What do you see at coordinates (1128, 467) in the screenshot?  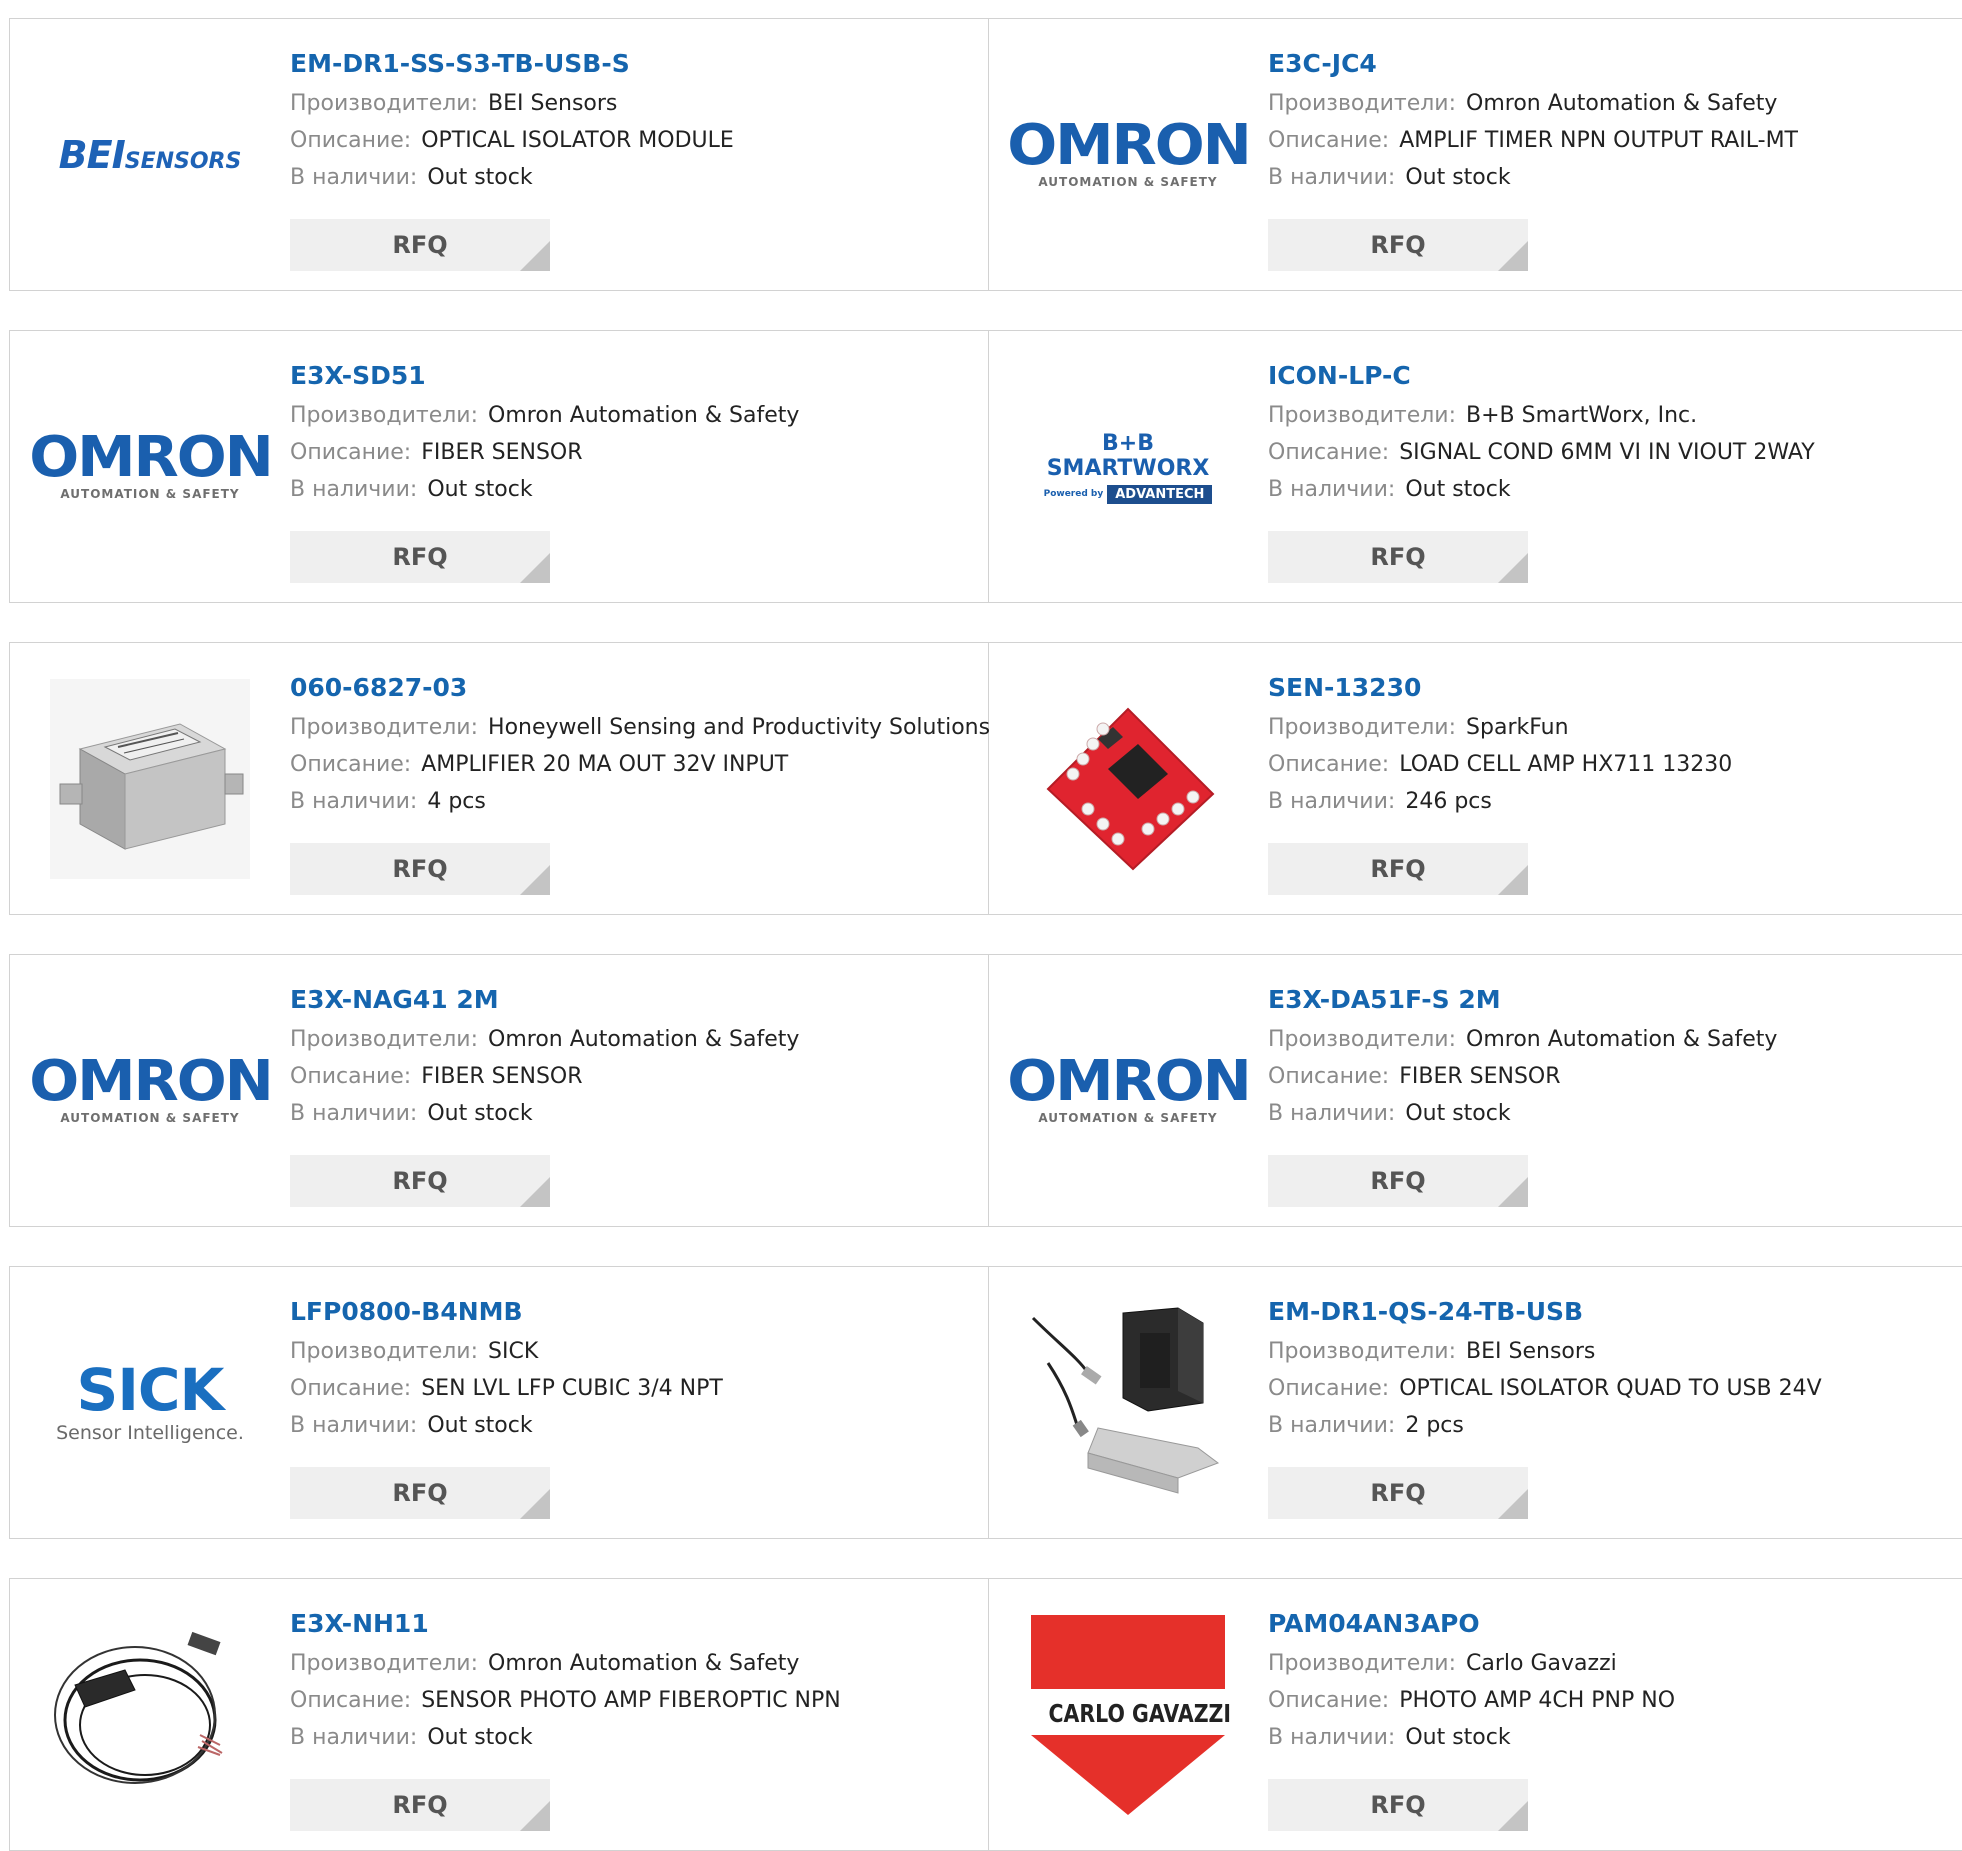 I see `bb-smartworx-logo: B+B SMARTWORX Powered by ADVANTECH` at bounding box center [1128, 467].